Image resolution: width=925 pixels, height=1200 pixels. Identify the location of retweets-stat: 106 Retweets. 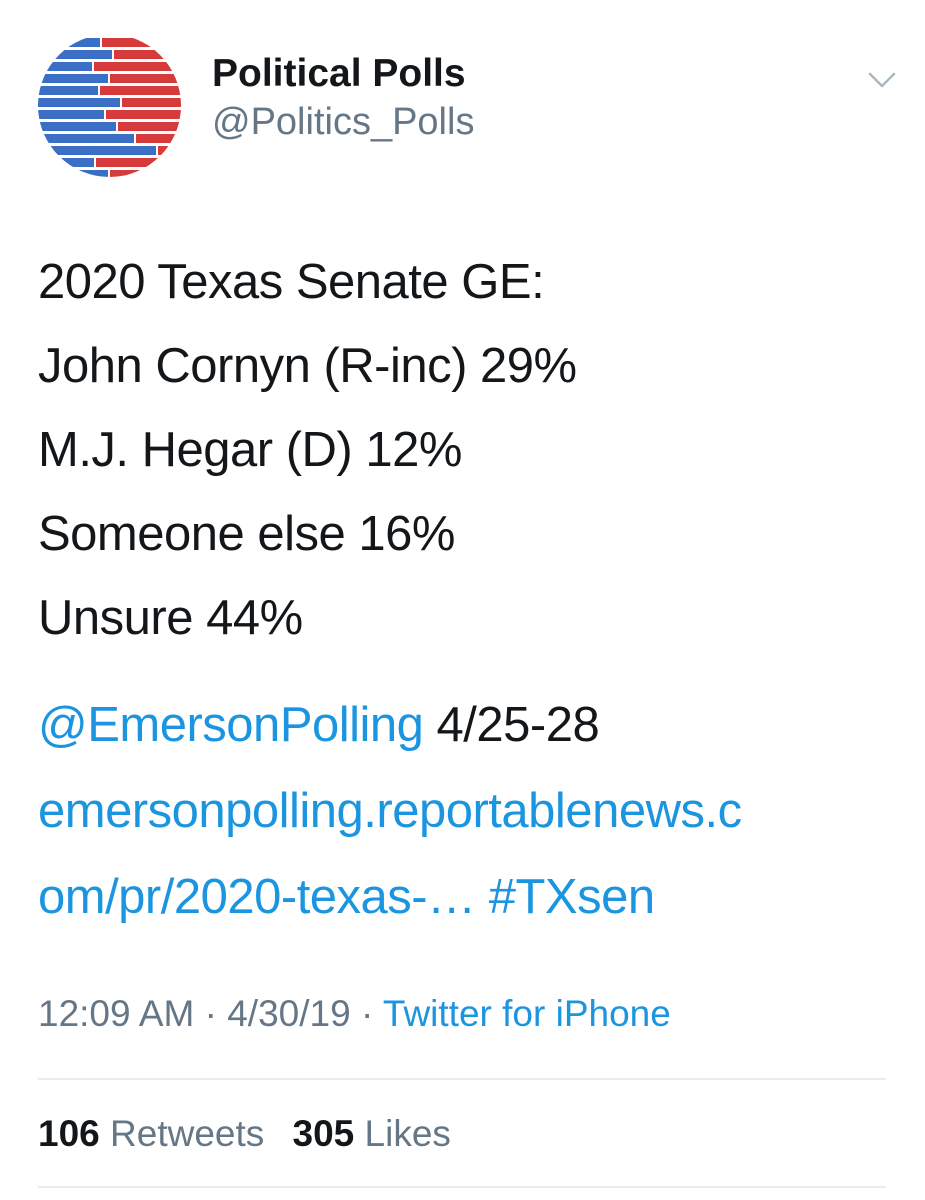
(151, 1133).